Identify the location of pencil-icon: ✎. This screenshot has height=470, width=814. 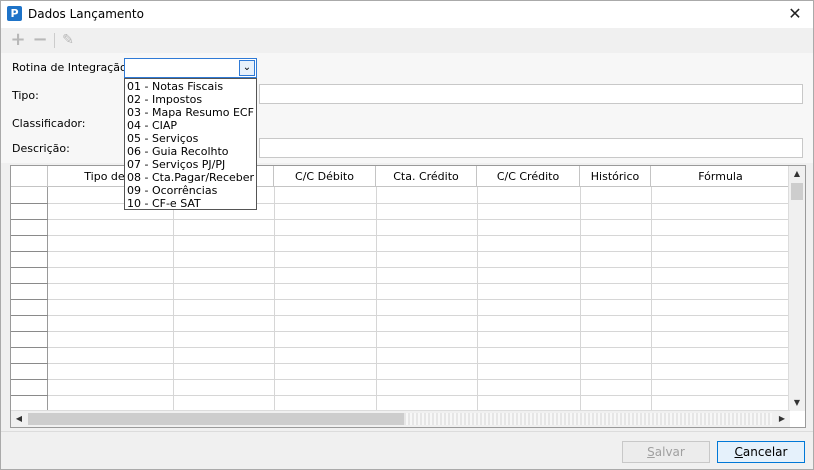
(68, 40).